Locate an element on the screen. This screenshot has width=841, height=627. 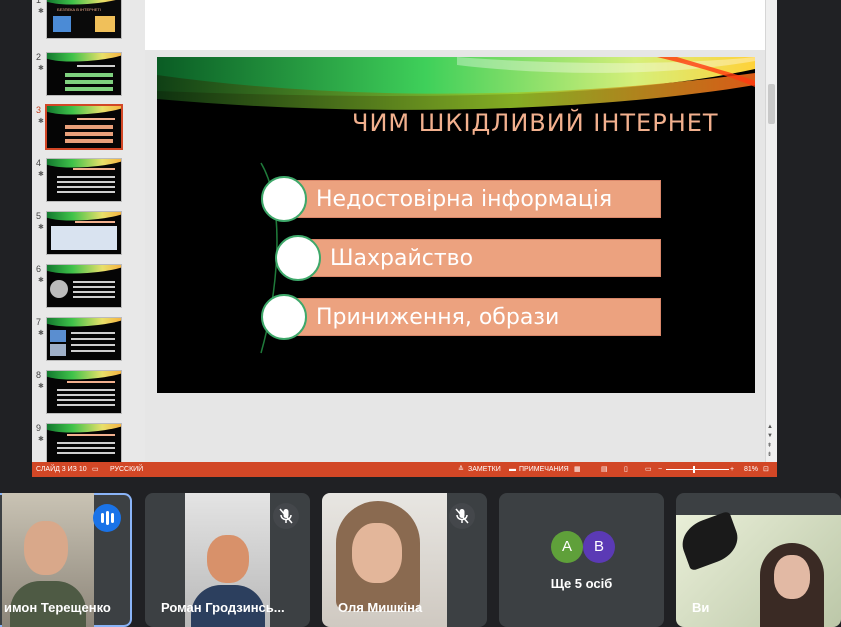
thumbnail-number: 7 is located at coordinates (39, 322).